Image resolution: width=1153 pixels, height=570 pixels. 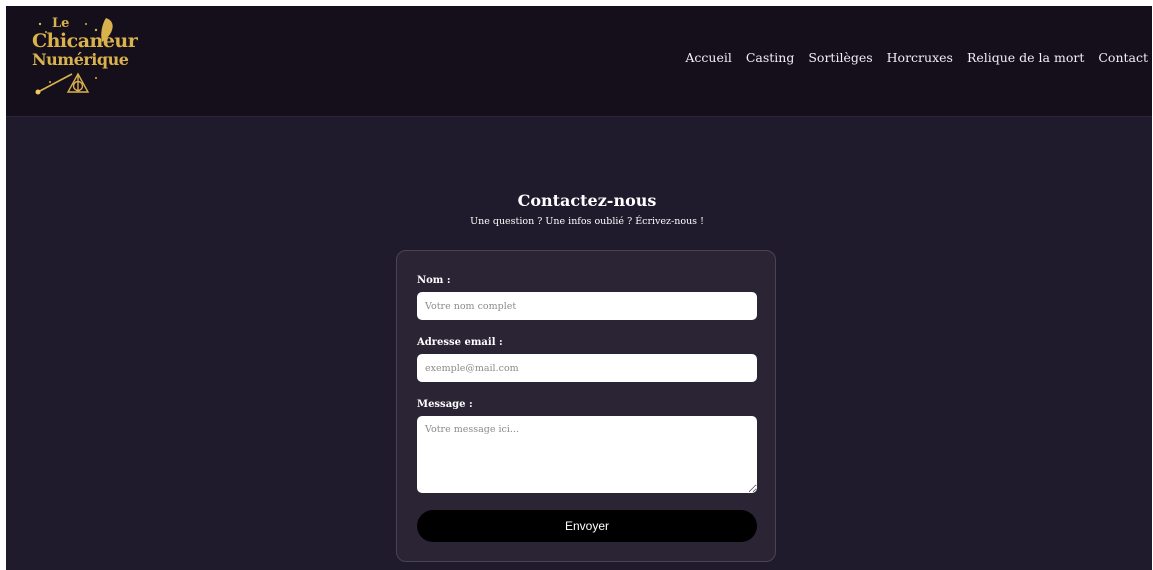 I want to click on site-logo: Le Chicaneur Numérique, so click(x=82, y=57).